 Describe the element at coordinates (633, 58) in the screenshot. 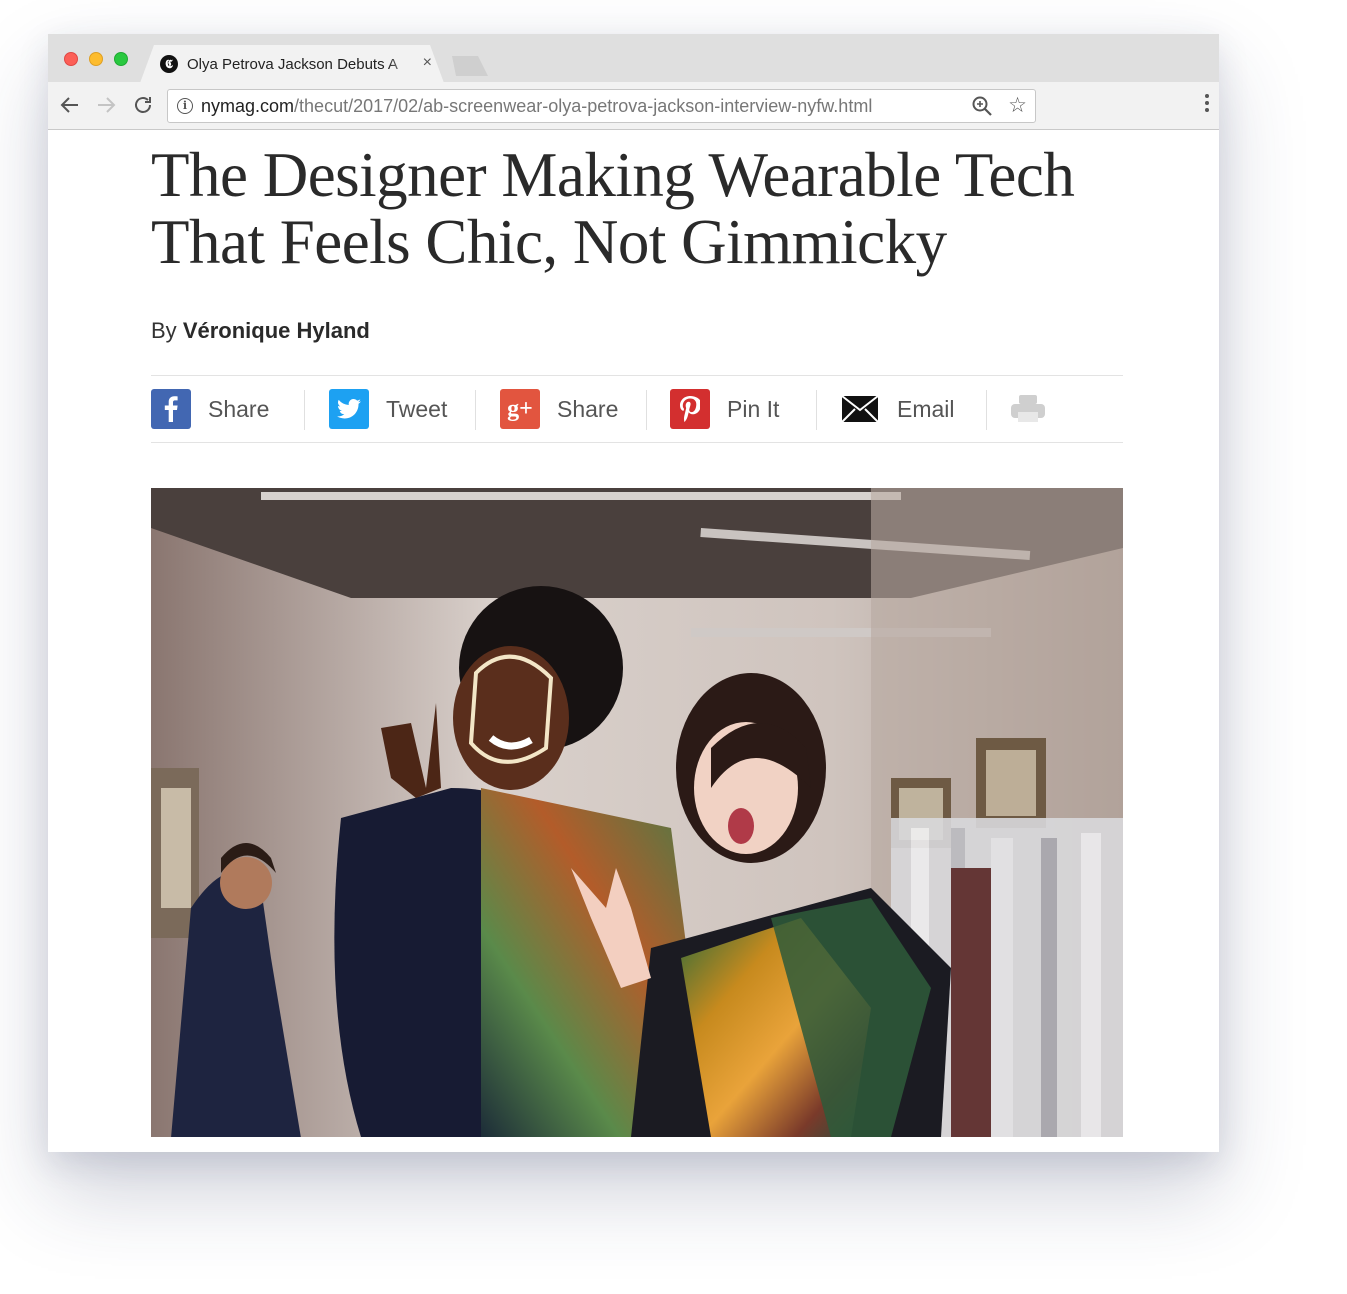

I see `tab-bar: 𝕮 Olya Petrova Jackson Debuts A ×` at that location.